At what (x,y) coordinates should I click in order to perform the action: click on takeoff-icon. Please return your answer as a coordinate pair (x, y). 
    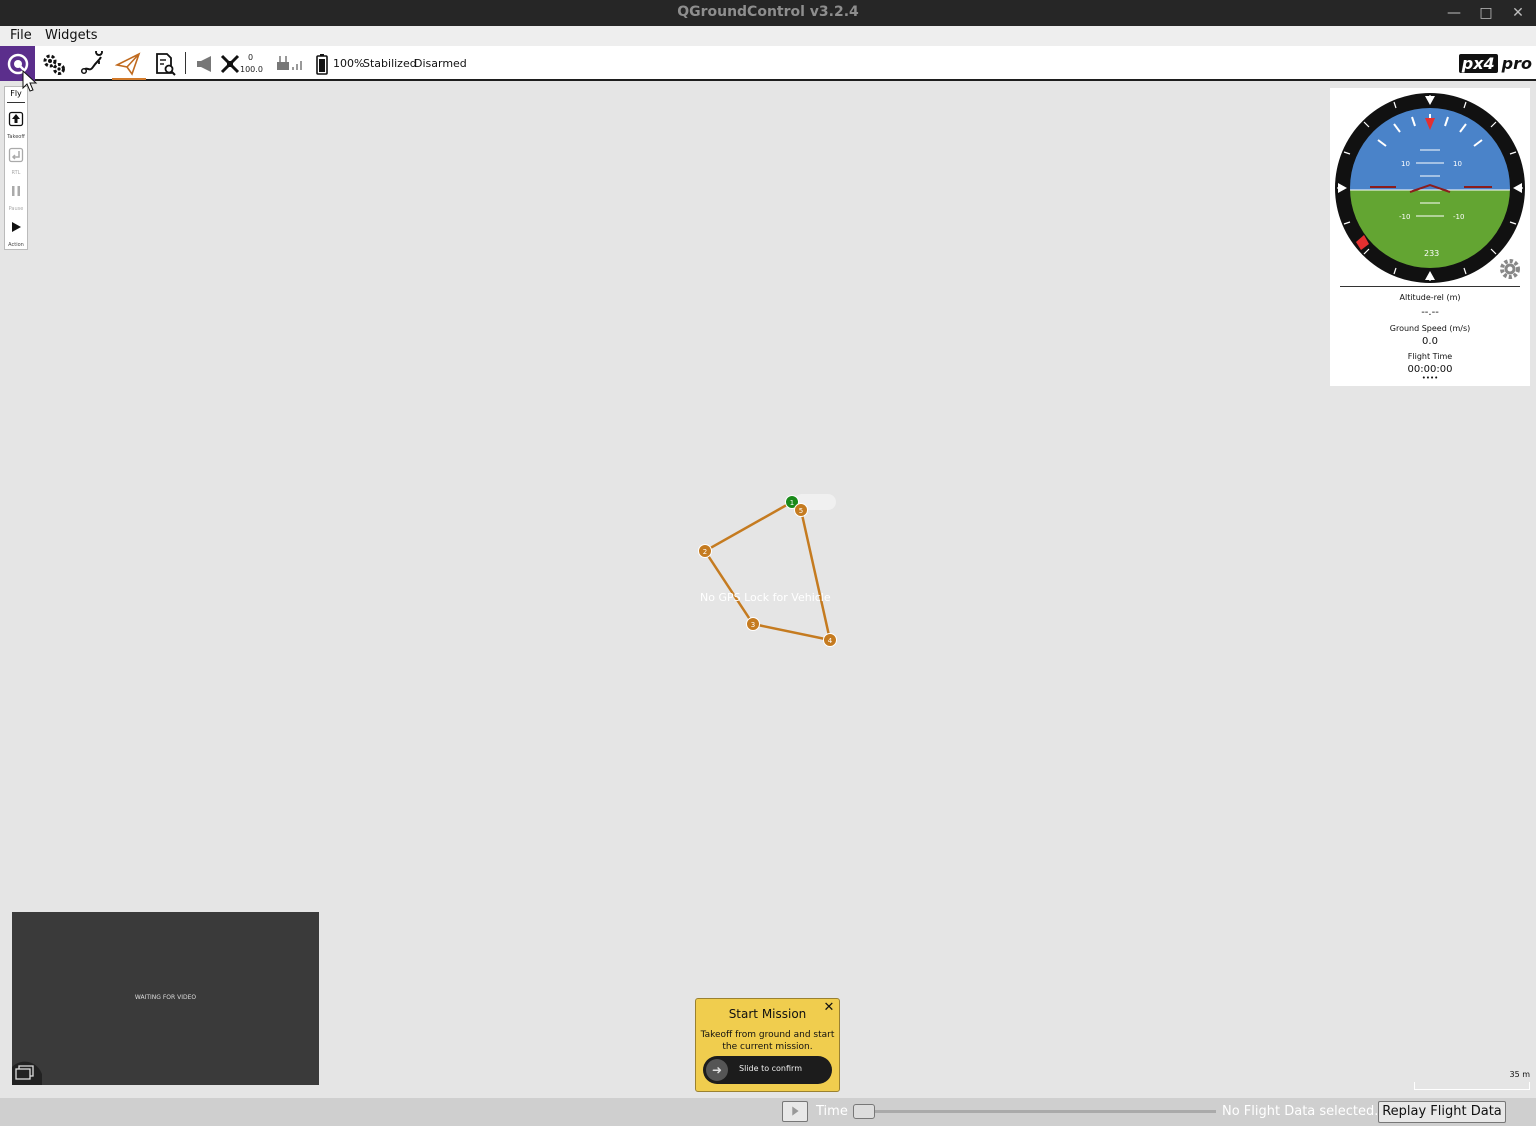
    Looking at the image, I should click on (16, 119).